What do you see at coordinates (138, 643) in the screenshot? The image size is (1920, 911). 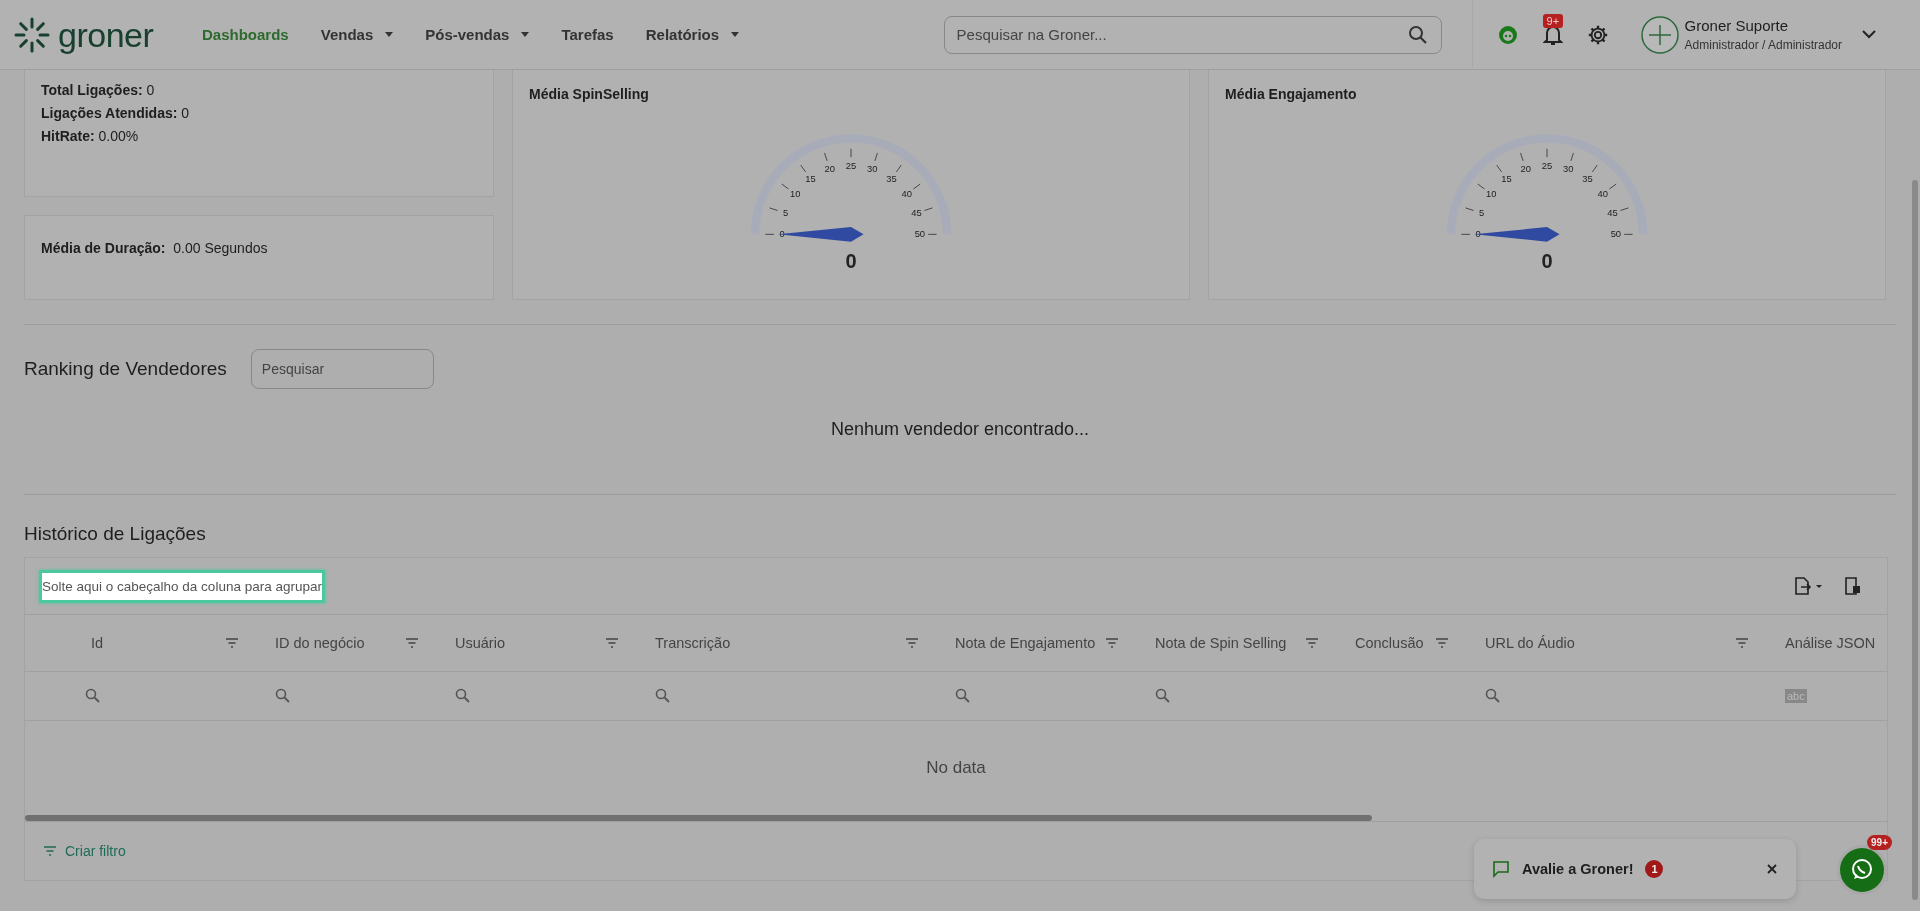 I see `column-header: Id` at bounding box center [138, 643].